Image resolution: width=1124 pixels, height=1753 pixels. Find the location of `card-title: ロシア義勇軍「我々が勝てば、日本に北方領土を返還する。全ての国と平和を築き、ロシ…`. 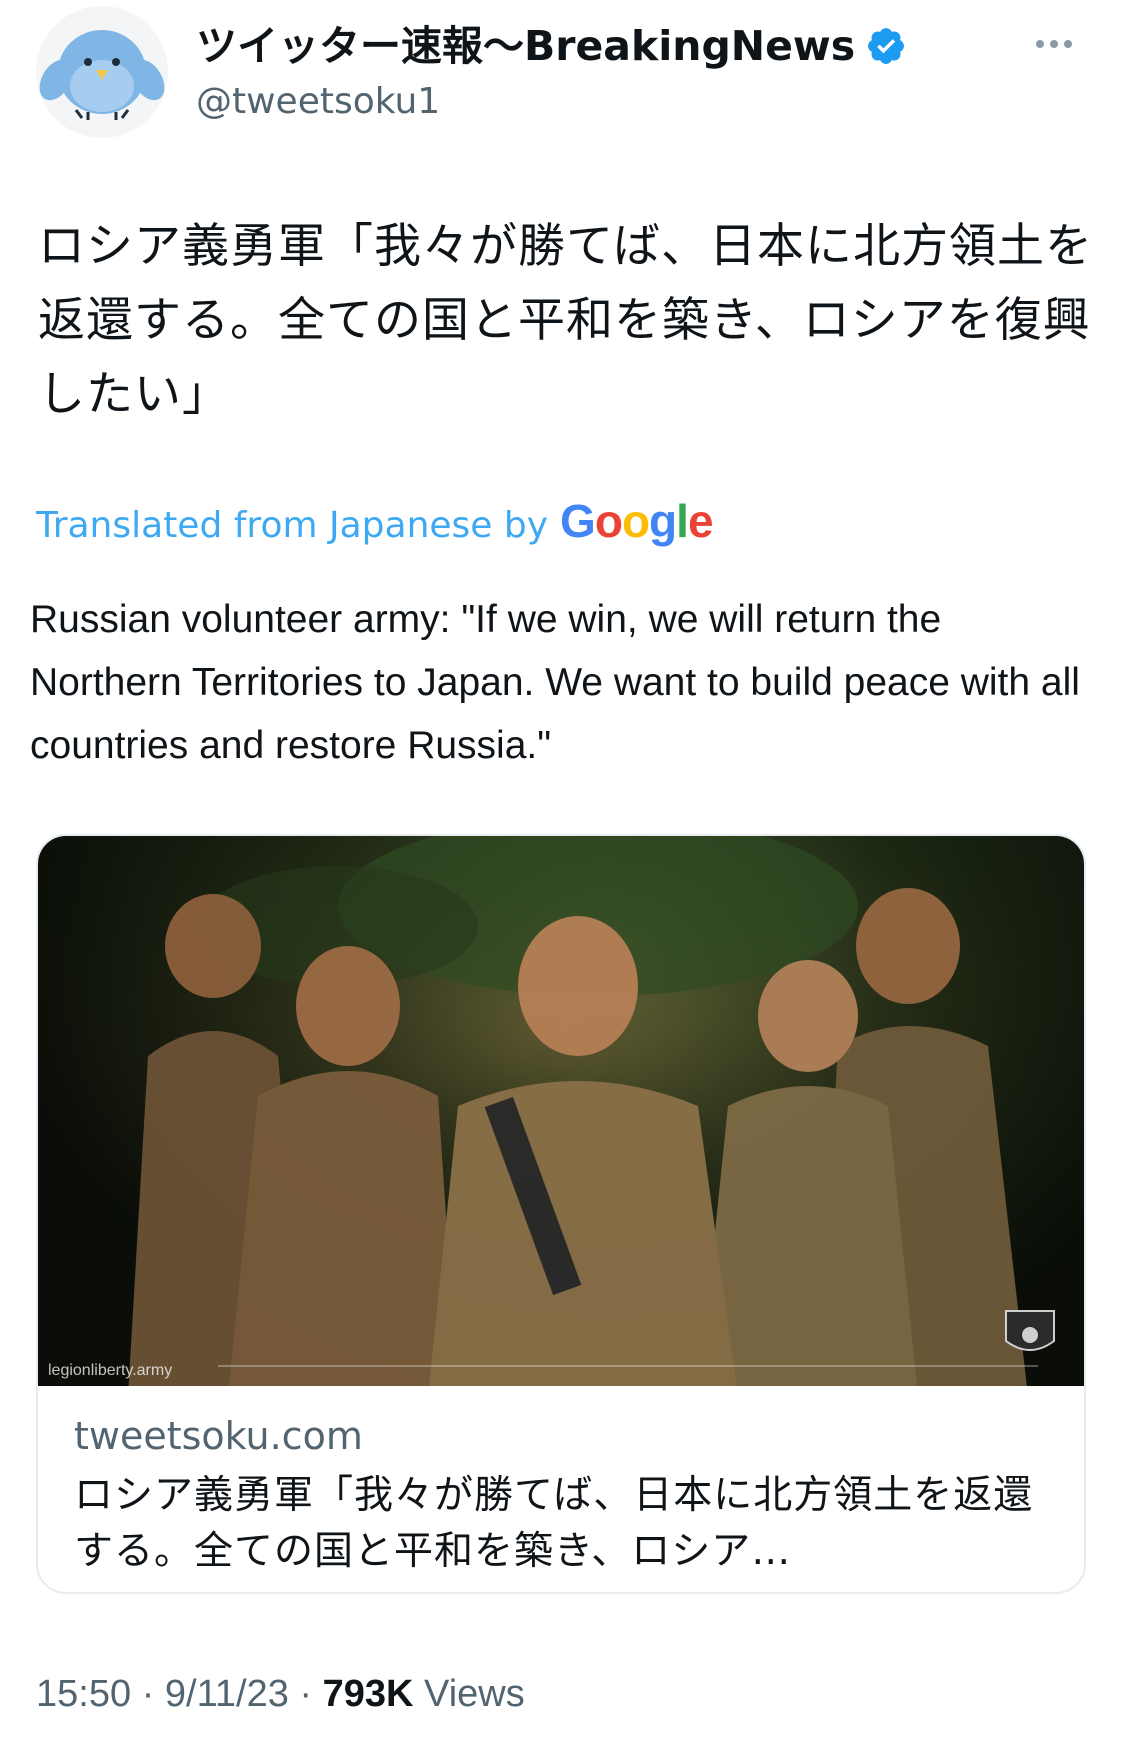

card-title: ロシア義勇軍「我々が勝てば、日本に北方領土を返還する。全ての国と平和を築き、ロシ… is located at coordinates (564, 1524).